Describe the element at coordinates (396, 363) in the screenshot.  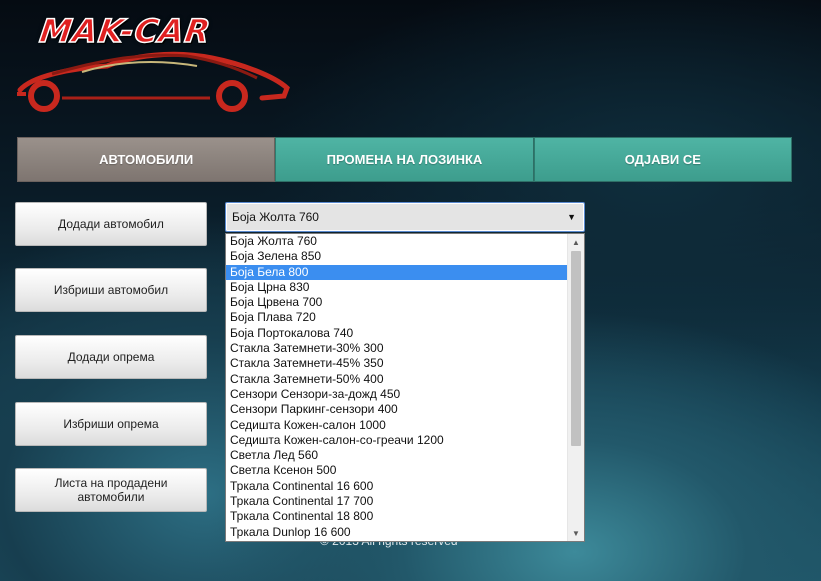
I see `dropdown-option: Стакла Затемнети-45% 350` at that location.